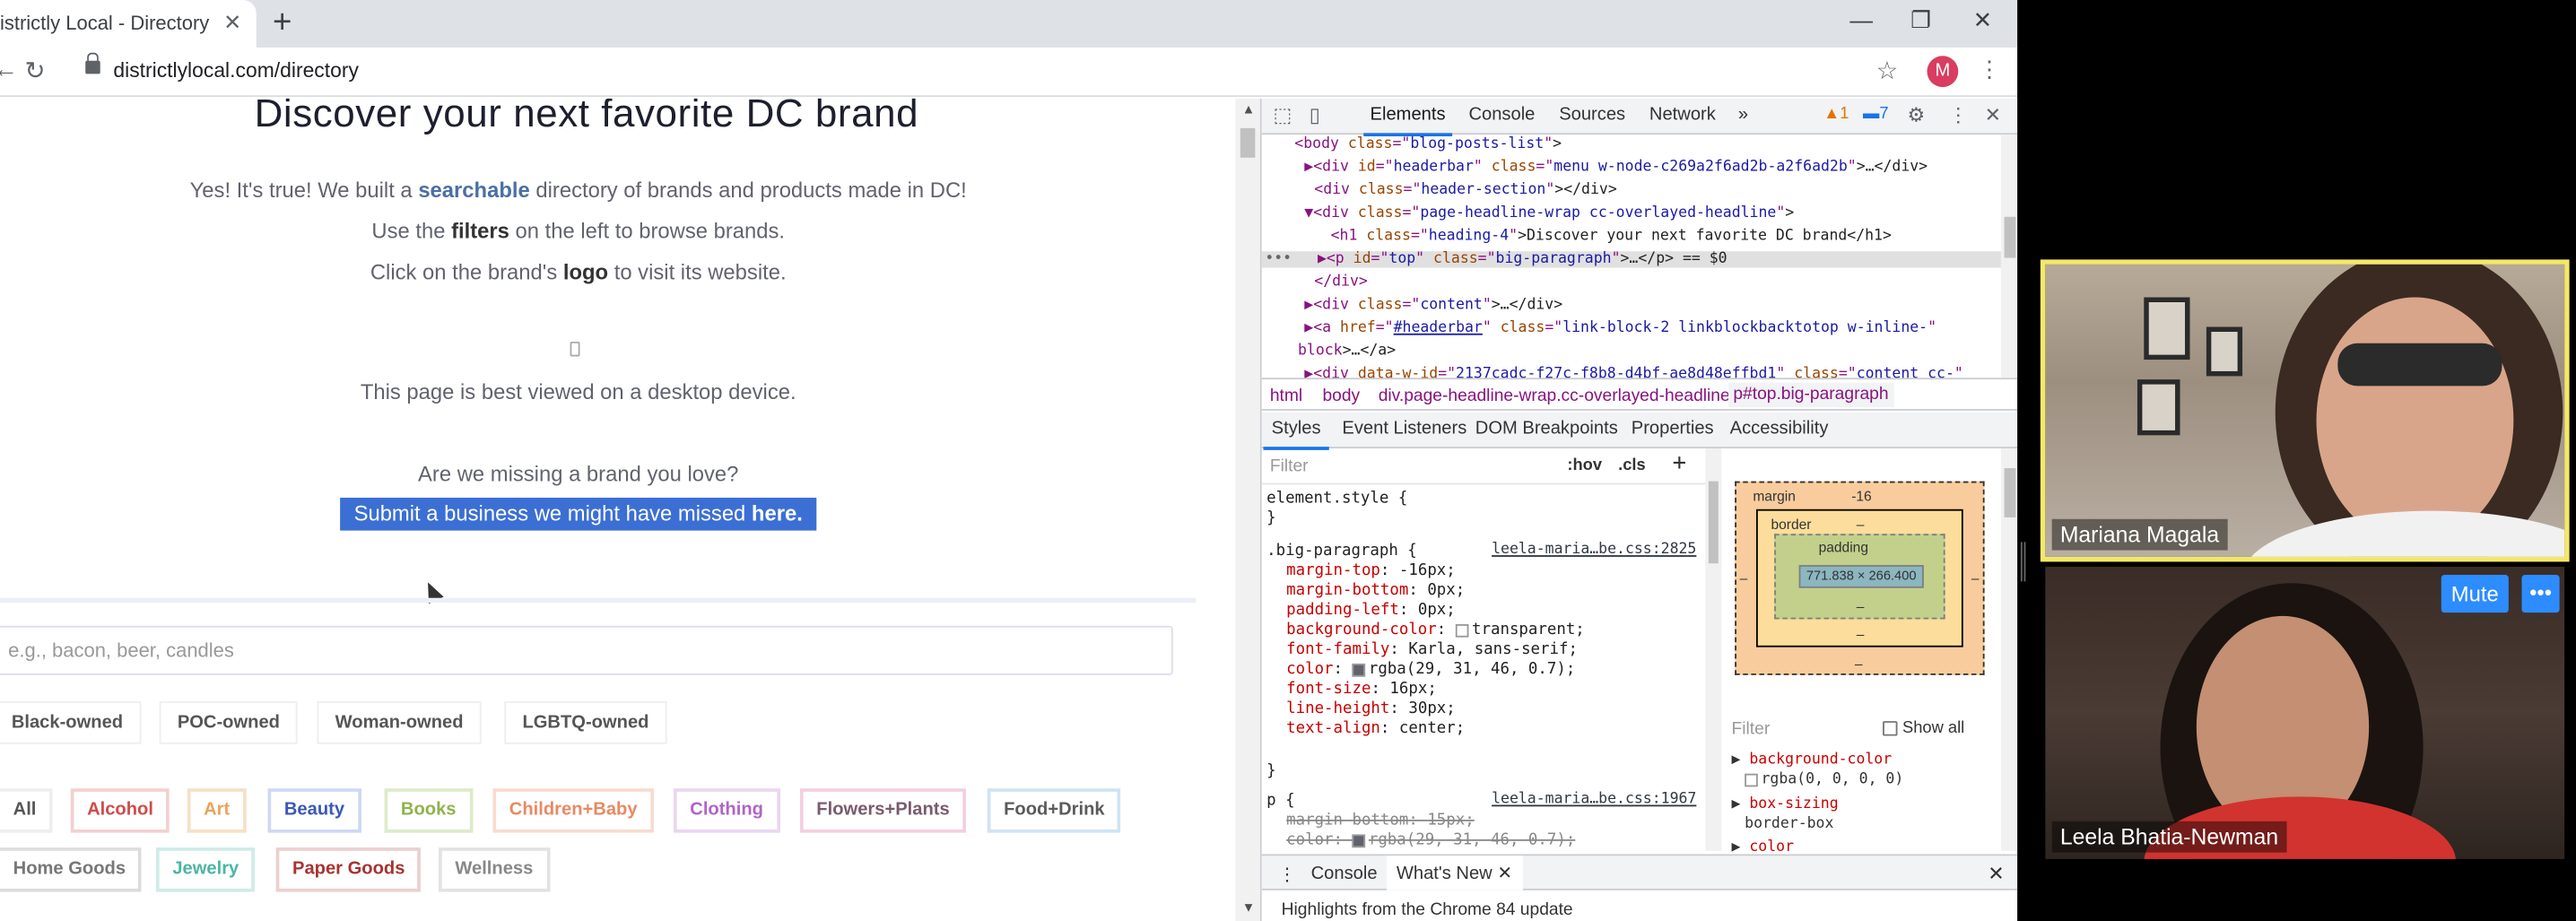 The height and width of the screenshot is (921, 2576). Describe the element at coordinates (1594, 800) in the screenshot. I see `p-source-link: leela-maria…be.css:1967` at that location.